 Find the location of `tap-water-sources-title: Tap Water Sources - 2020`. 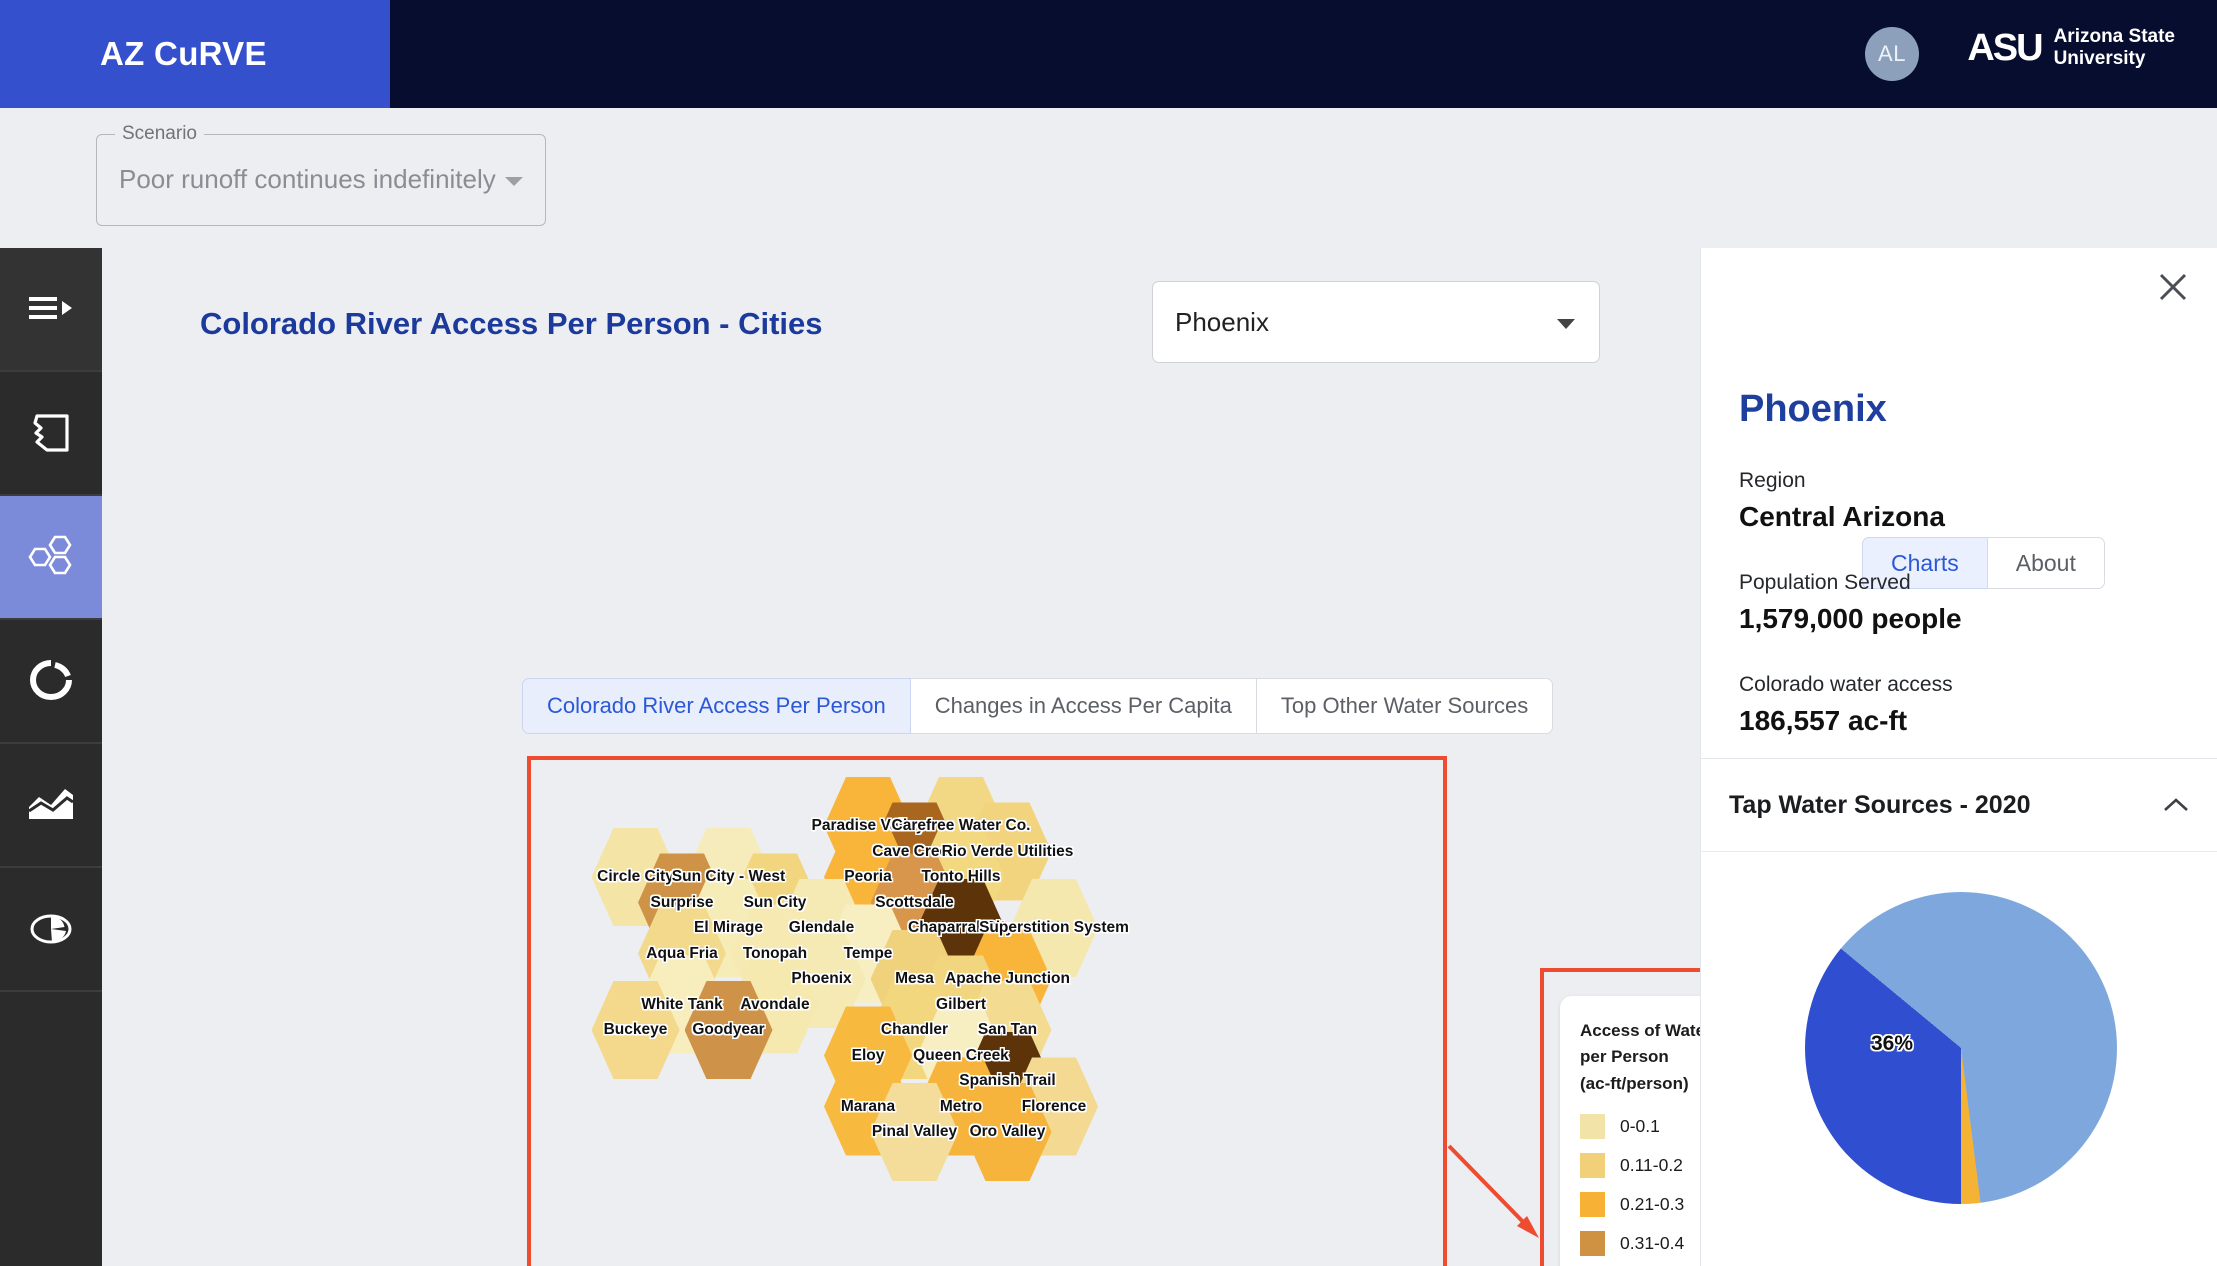

tap-water-sources-title: Tap Water Sources - 2020 is located at coordinates (1880, 804).